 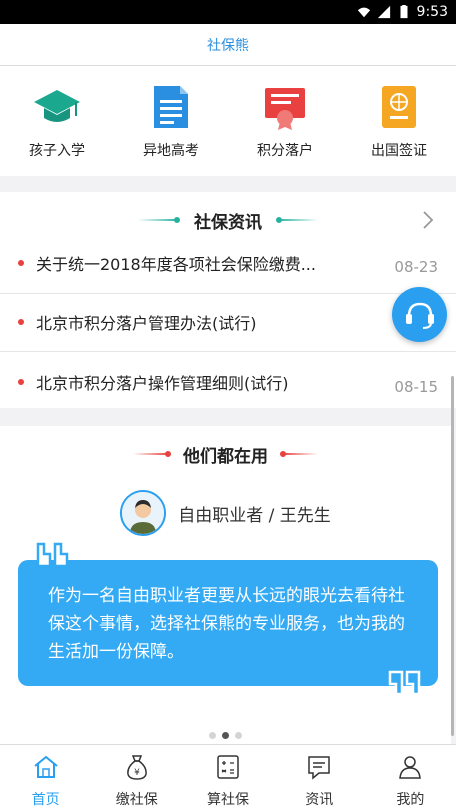 What do you see at coordinates (45, 766) in the screenshot?
I see `home-icon` at bounding box center [45, 766].